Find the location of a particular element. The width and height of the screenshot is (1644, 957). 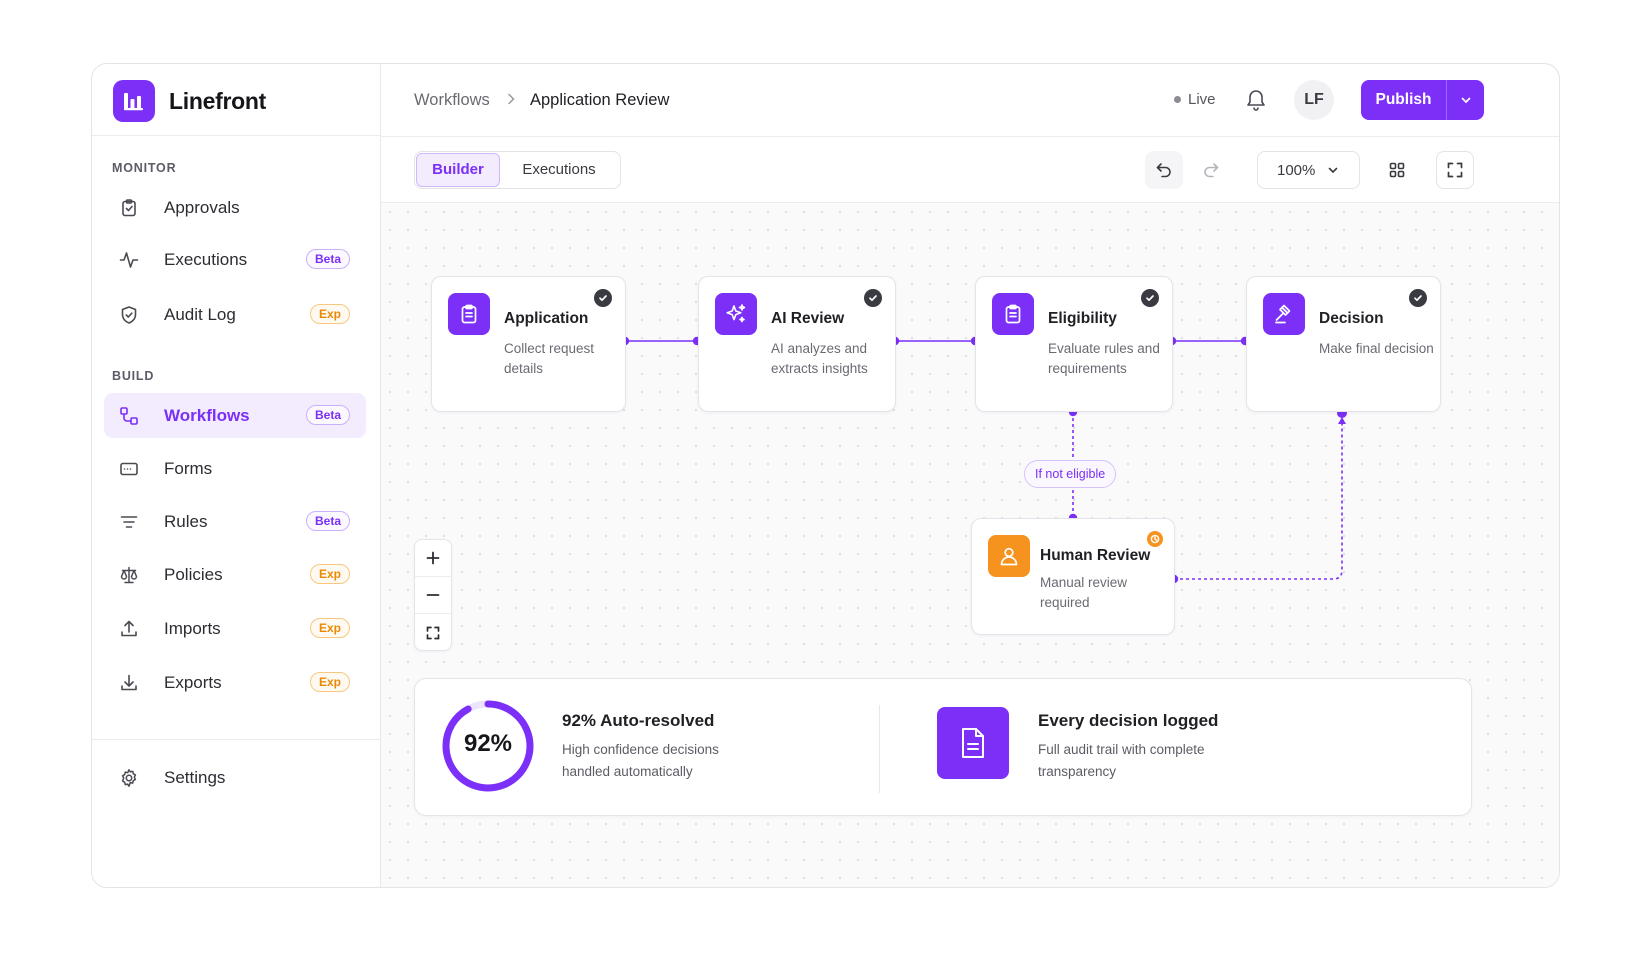

user-icon is located at coordinates (1009, 556).